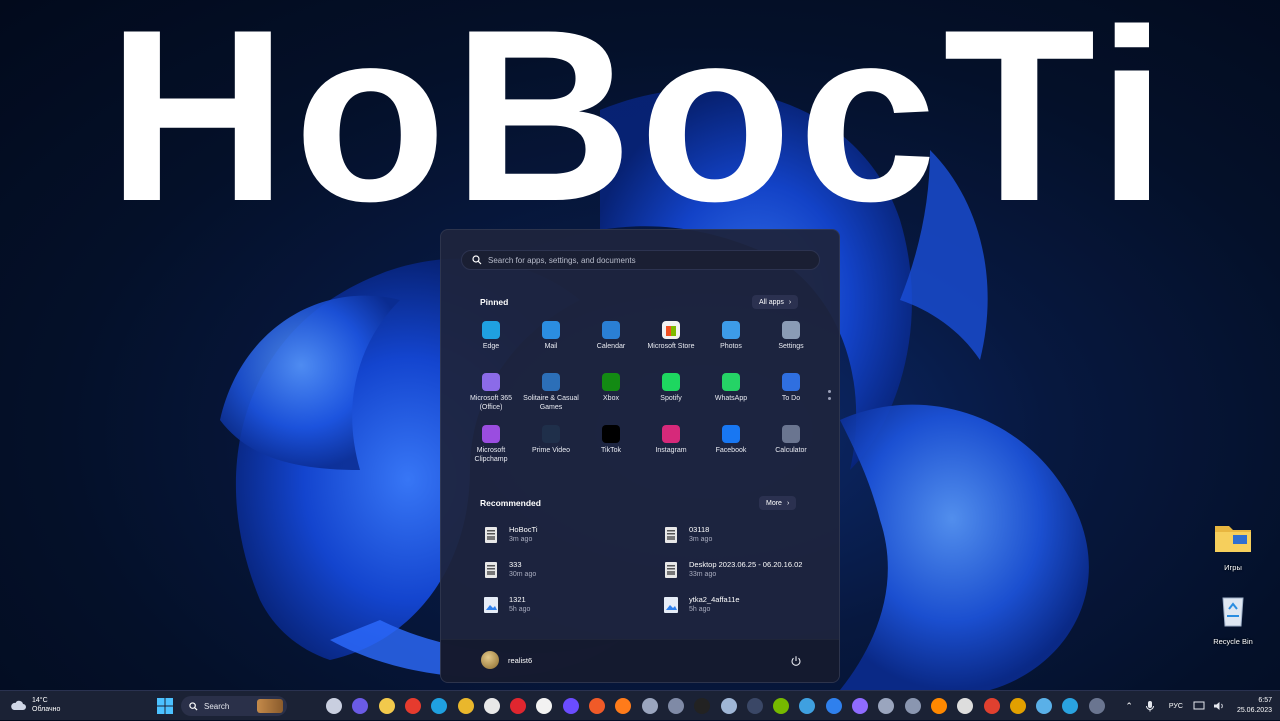  I want to click on pinned-app: To Do, so click(791, 388).